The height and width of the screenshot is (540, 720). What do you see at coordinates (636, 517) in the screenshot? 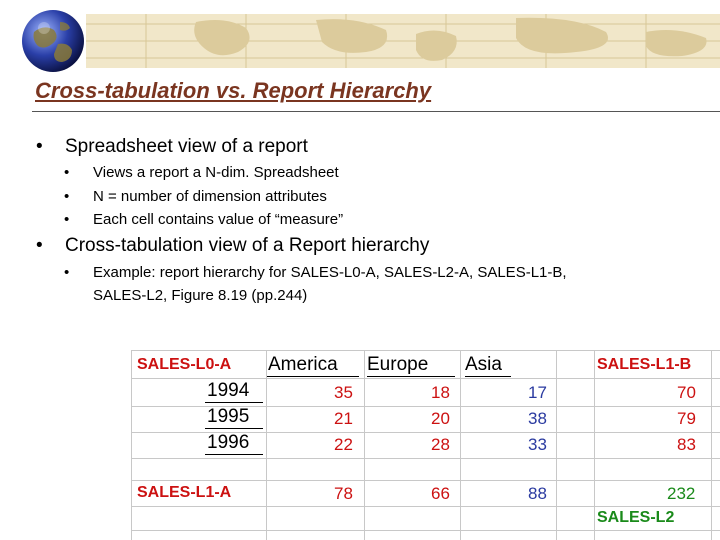
I see `grand-total-label: SALES-L2` at bounding box center [636, 517].